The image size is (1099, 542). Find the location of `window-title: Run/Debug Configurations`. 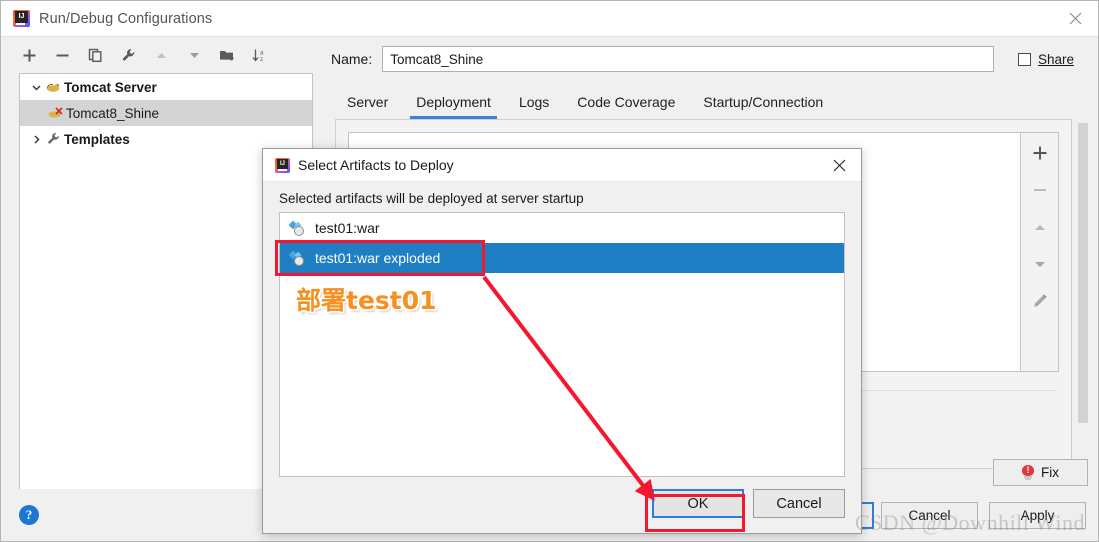

window-title: Run/Debug Configurations is located at coordinates (126, 18).